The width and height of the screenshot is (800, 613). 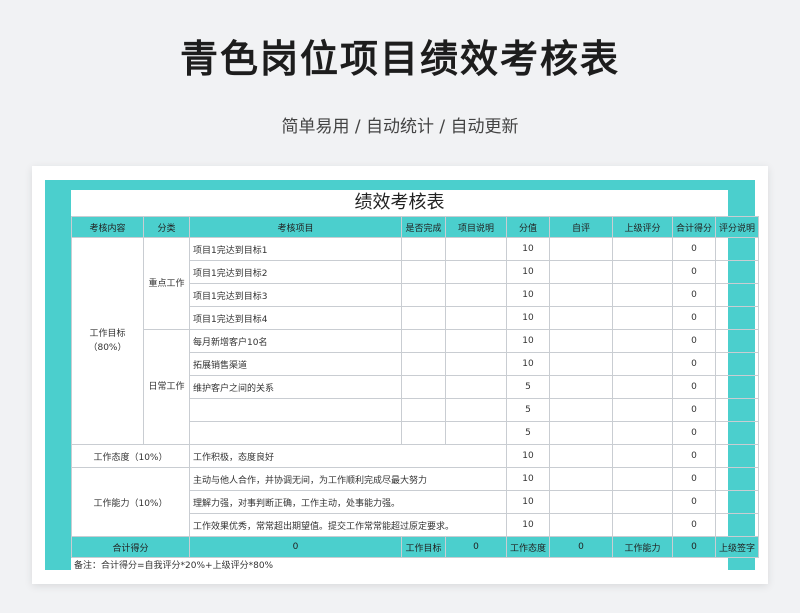 What do you see at coordinates (295, 341) in the screenshot?
I see `item-cell: 每月新增客户10名` at bounding box center [295, 341].